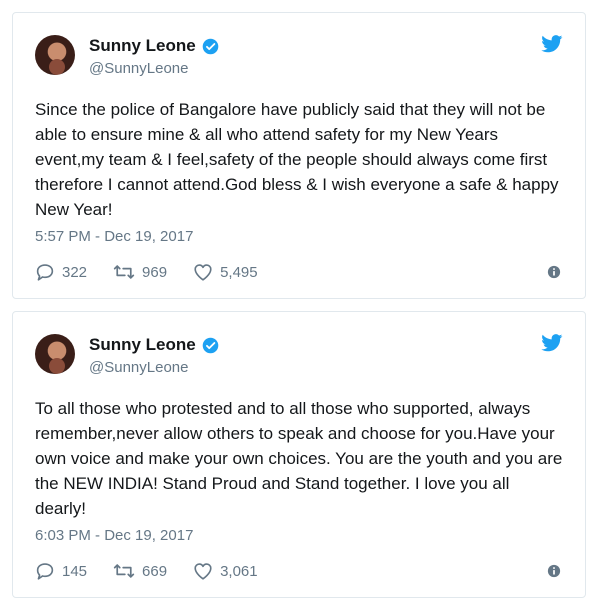  Describe the element at coordinates (239, 272) in the screenshot. I see `like-count: 5,495` at that location.